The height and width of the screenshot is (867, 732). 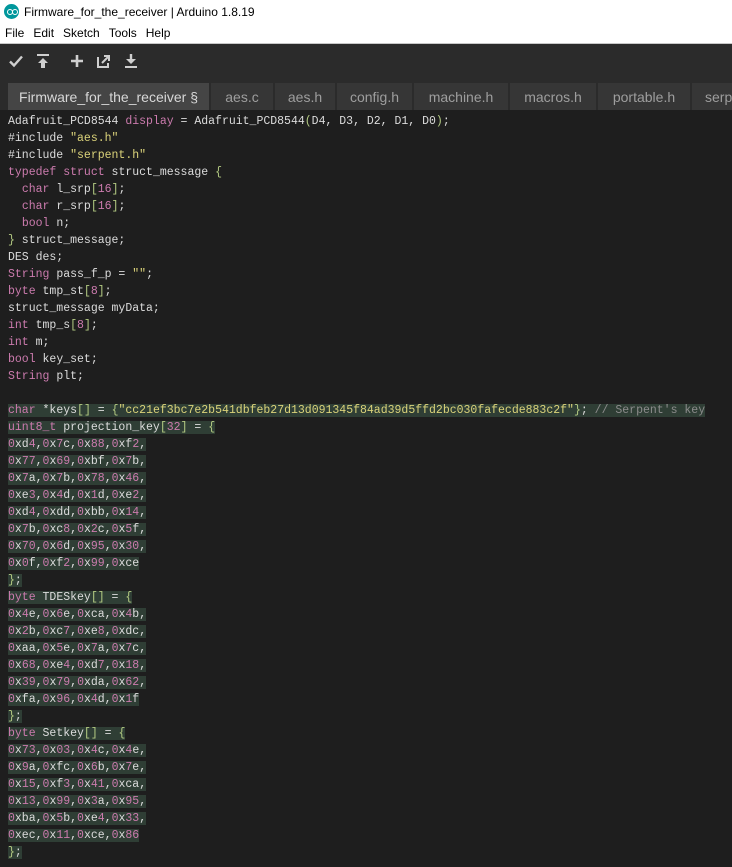 I want to click on upload-icon, so click(x=43, y=61).